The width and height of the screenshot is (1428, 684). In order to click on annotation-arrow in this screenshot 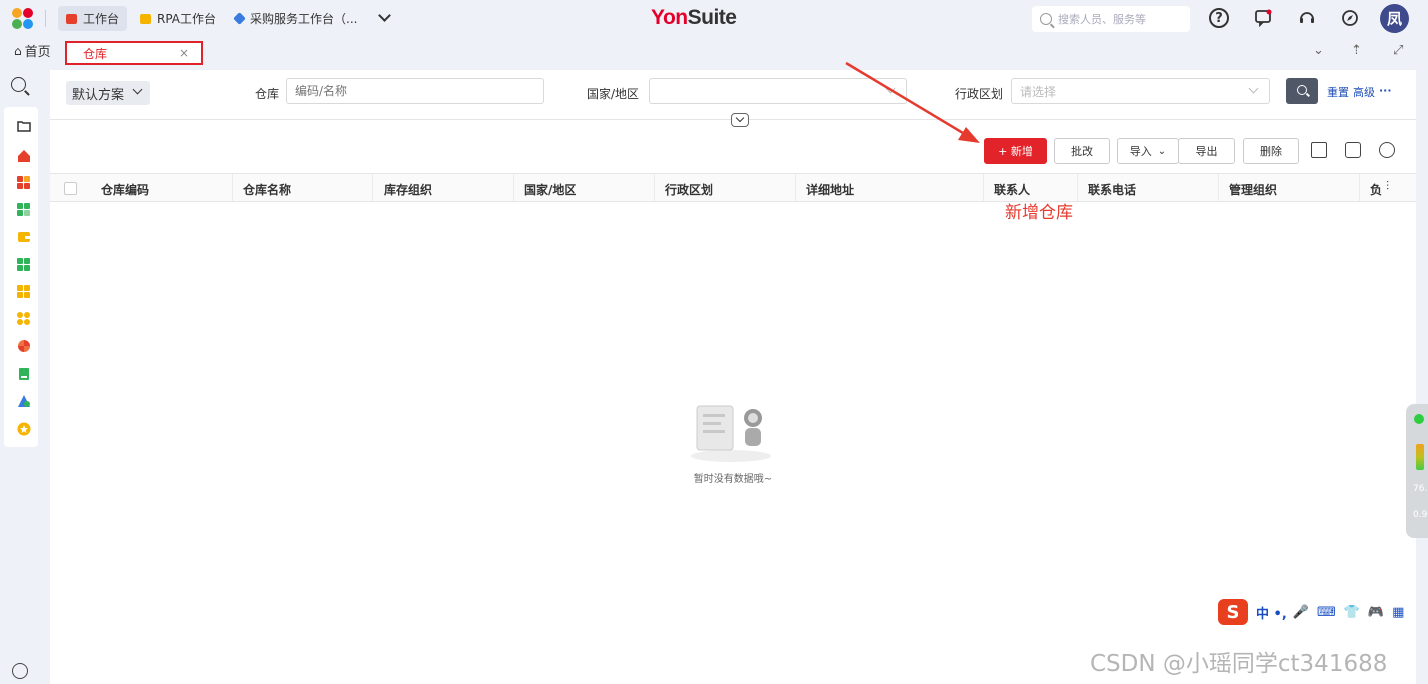, I will do `click(912, 102)`.